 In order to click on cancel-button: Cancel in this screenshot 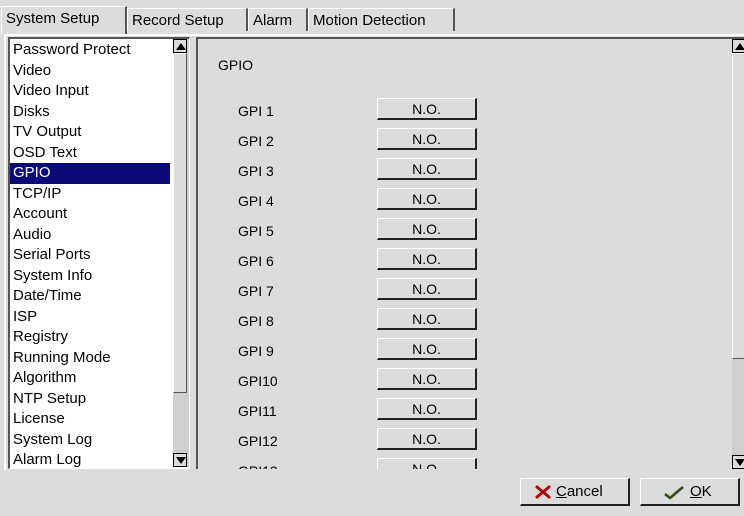, I will do `click(575, 492)`.